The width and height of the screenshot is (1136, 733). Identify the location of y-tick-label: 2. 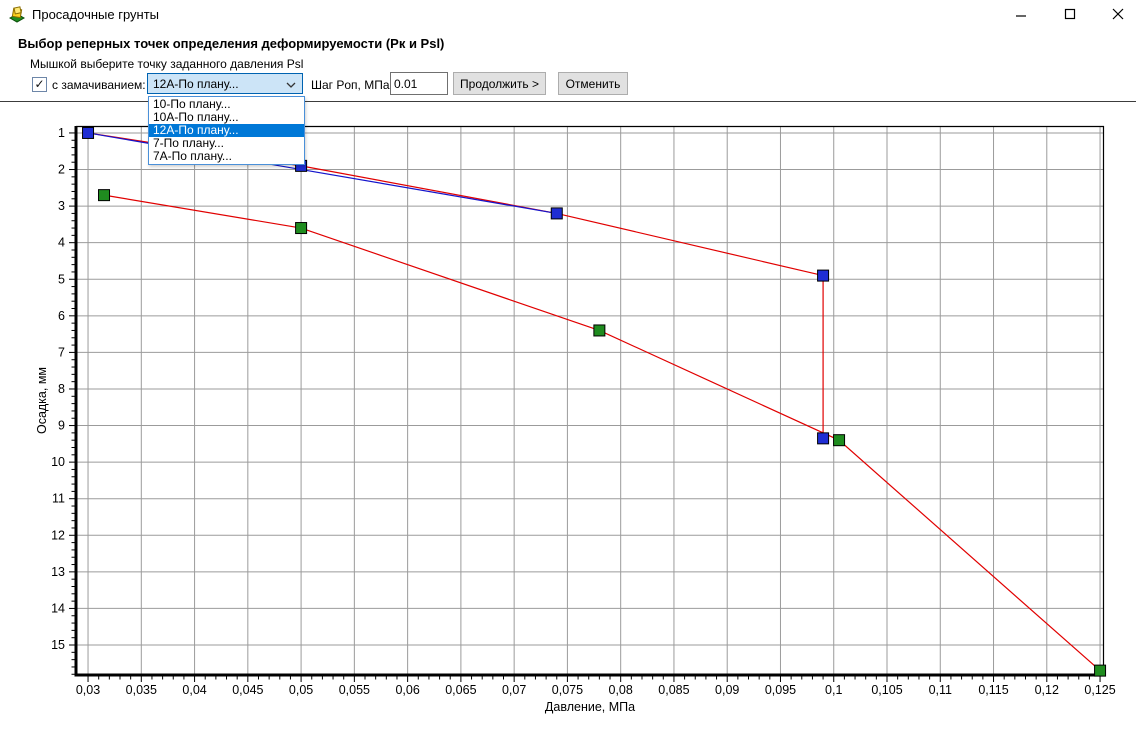
(61, 170).